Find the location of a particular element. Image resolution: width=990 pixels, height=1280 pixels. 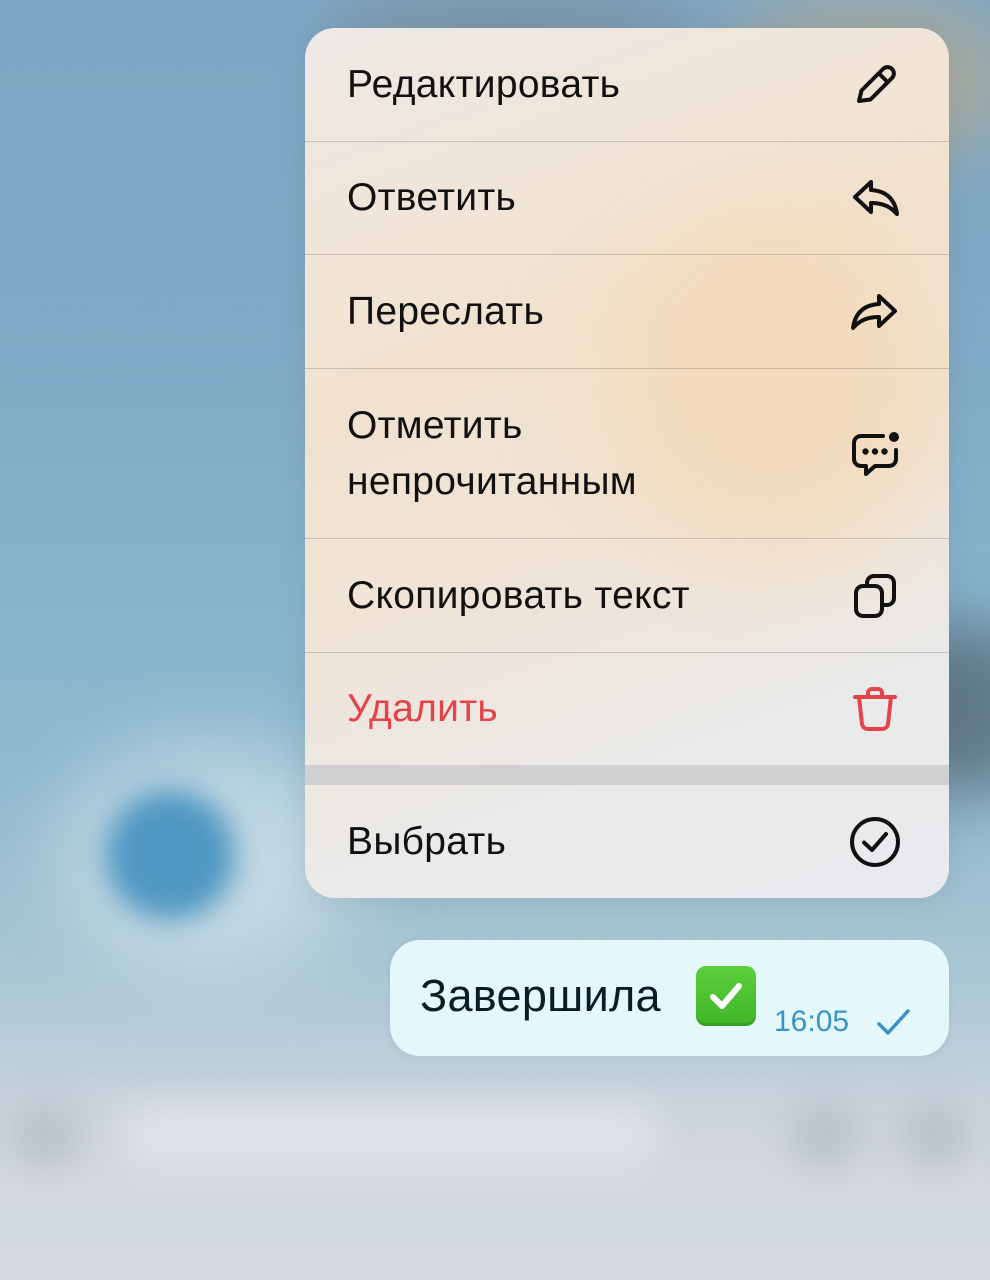

check-mark-button-emoji-icon is located at coordinates (726, 996).